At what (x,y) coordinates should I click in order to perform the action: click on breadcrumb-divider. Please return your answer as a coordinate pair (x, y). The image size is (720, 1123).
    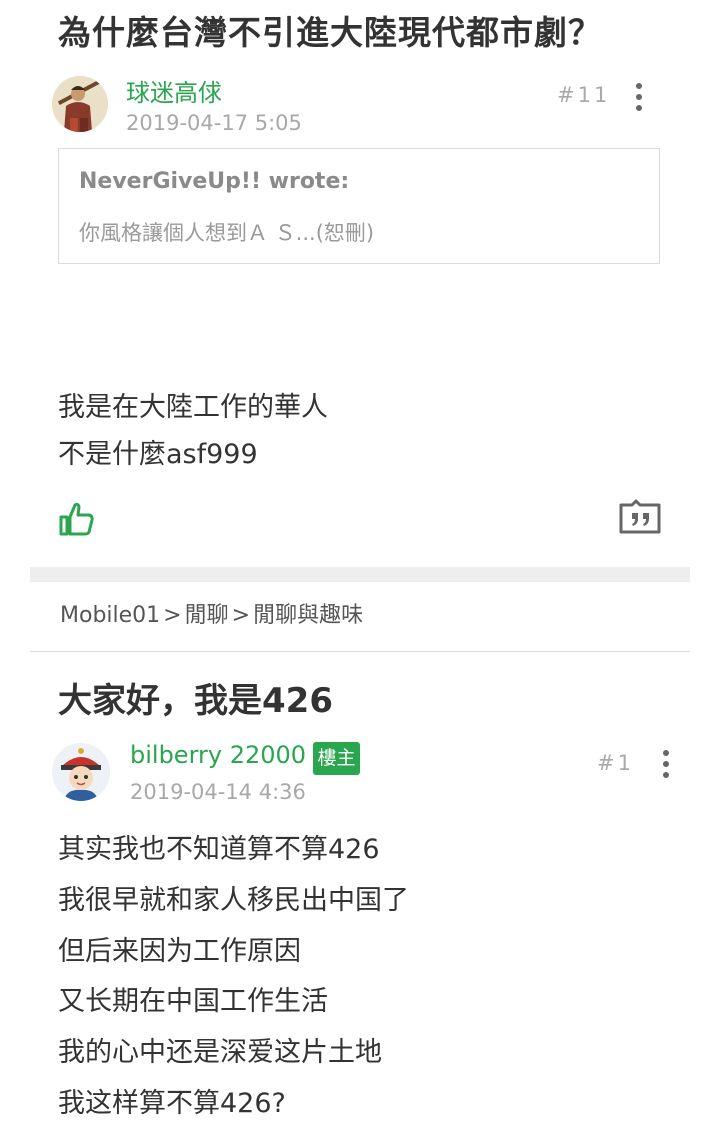
    Looking at the image, I should click on (360, 651).